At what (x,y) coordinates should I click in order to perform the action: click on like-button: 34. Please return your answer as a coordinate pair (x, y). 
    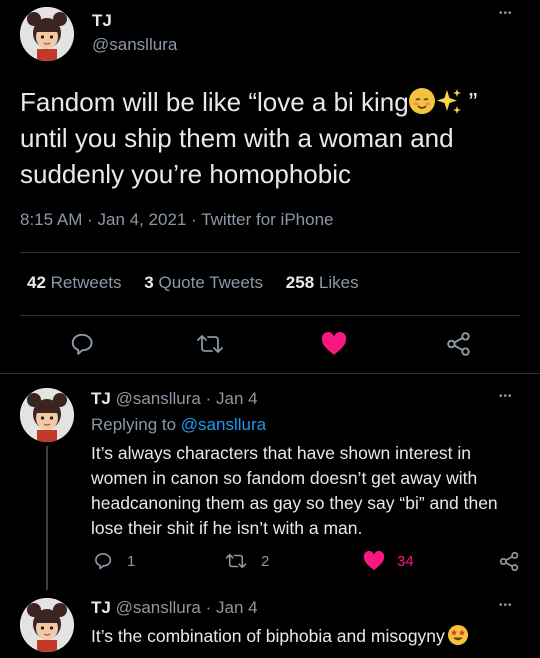
    Looking at the image, I should click on (388, 561).